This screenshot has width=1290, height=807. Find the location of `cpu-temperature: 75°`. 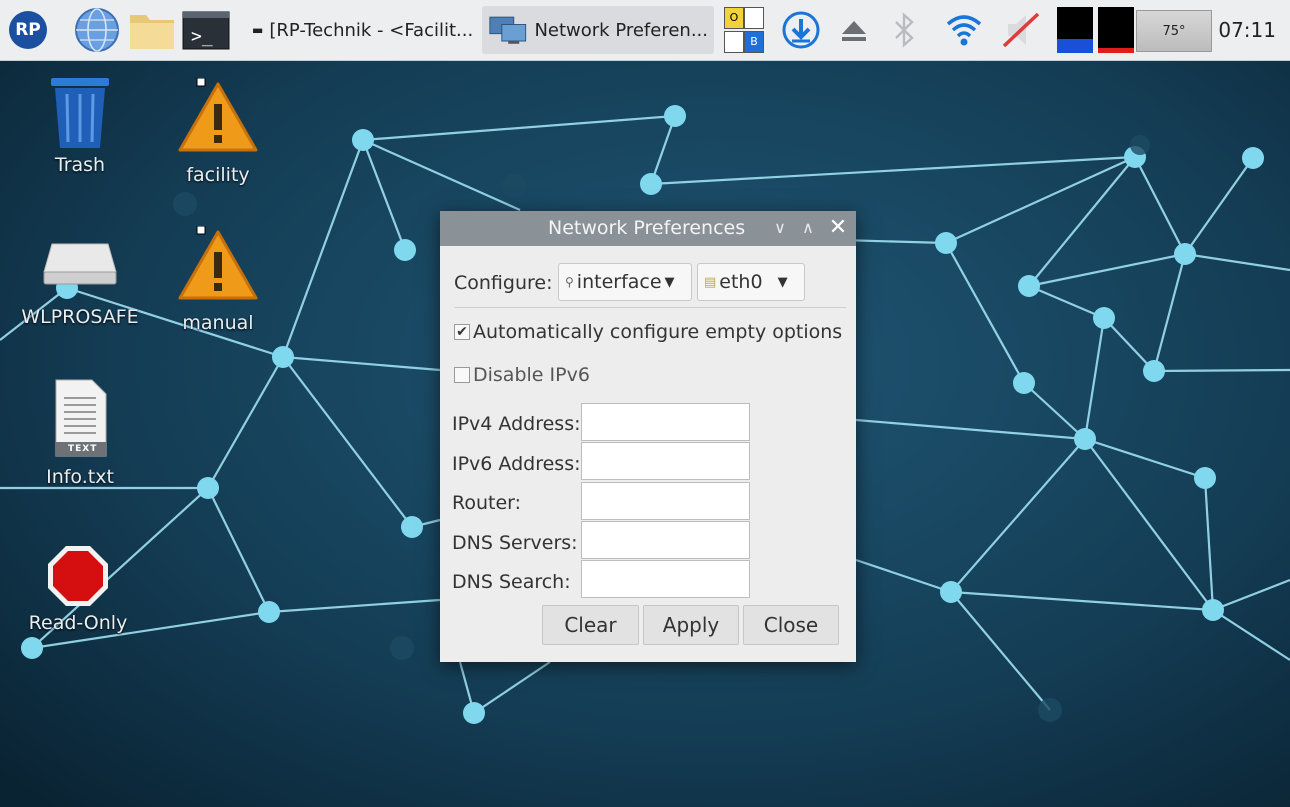

cpu-temperature: 75° is located at coordinates (1174, 31).